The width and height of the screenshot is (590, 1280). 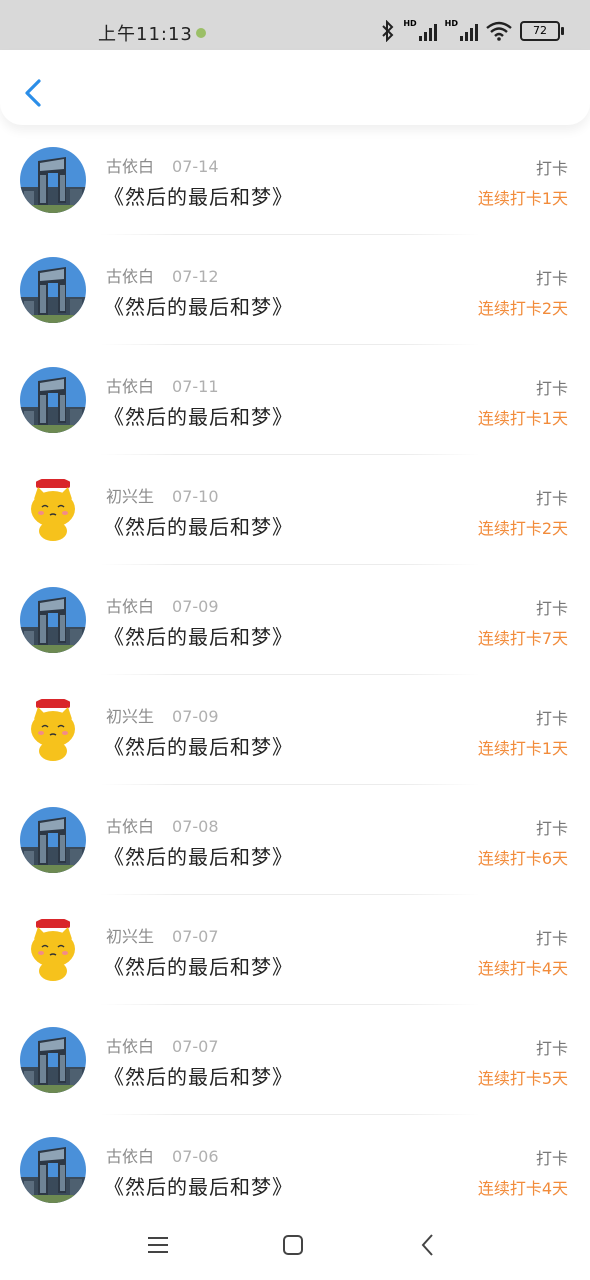 I want to click on entry-meta: 古依白 07-09, so click(x=162, y=605).